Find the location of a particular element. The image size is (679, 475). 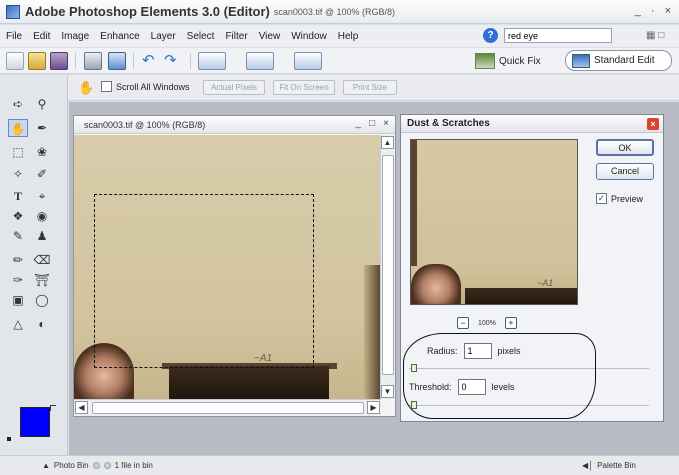

eraser-tool-icon: ⌫ is located at coordinates (42, 260).